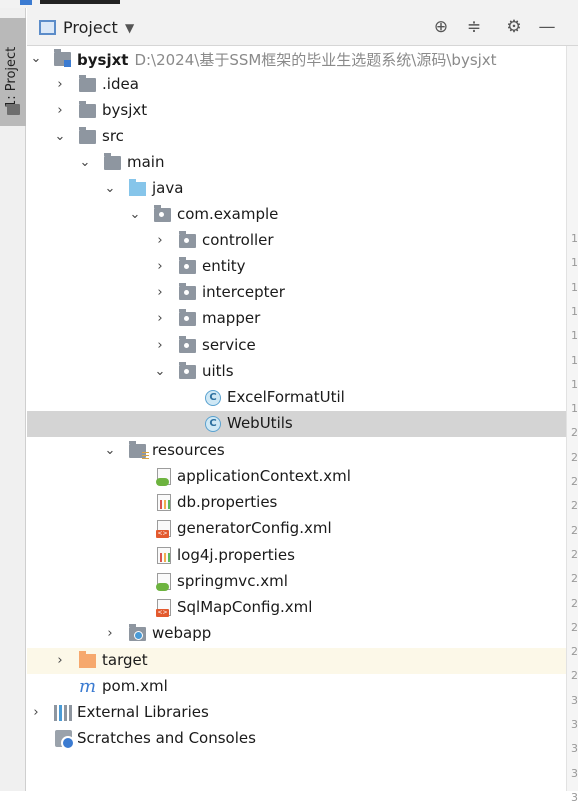 This screenshot has height=804, width=578. Describe the element at coordinates (243, 292) in the screenshot. I see `tree-node-label: intercepter` at that location.